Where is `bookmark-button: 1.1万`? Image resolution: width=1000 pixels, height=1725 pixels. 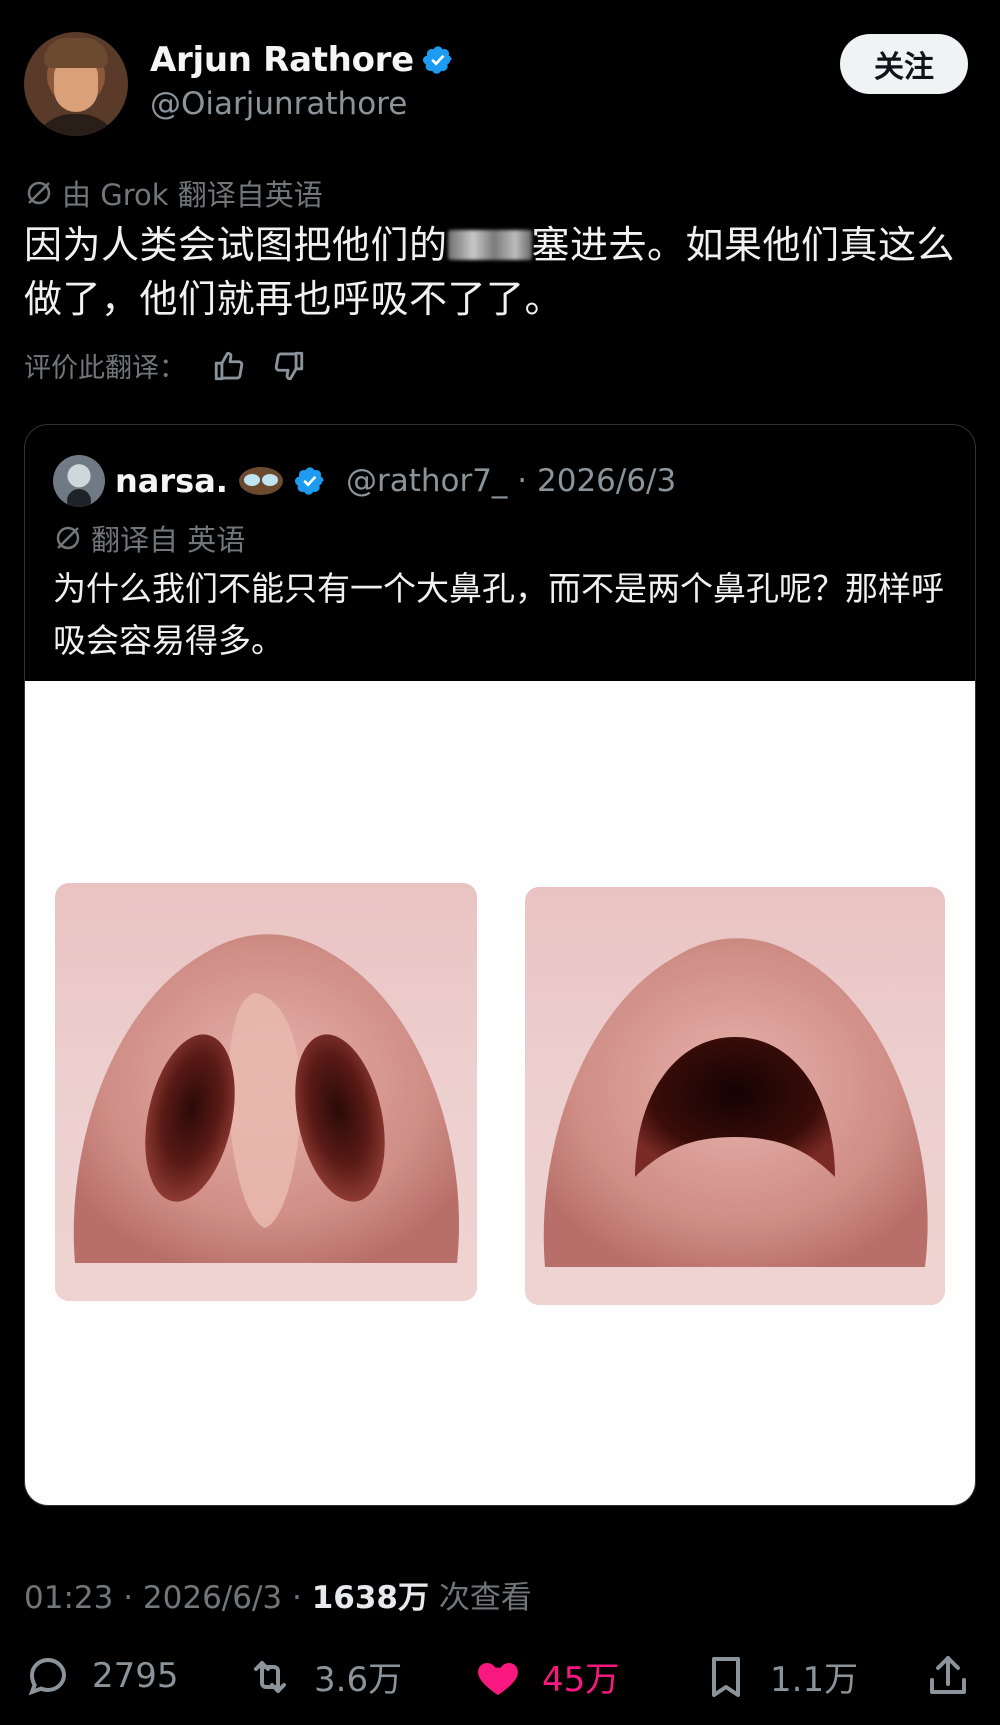
bookmark-button: 1.1万 is located at coordinates (780, 1676).